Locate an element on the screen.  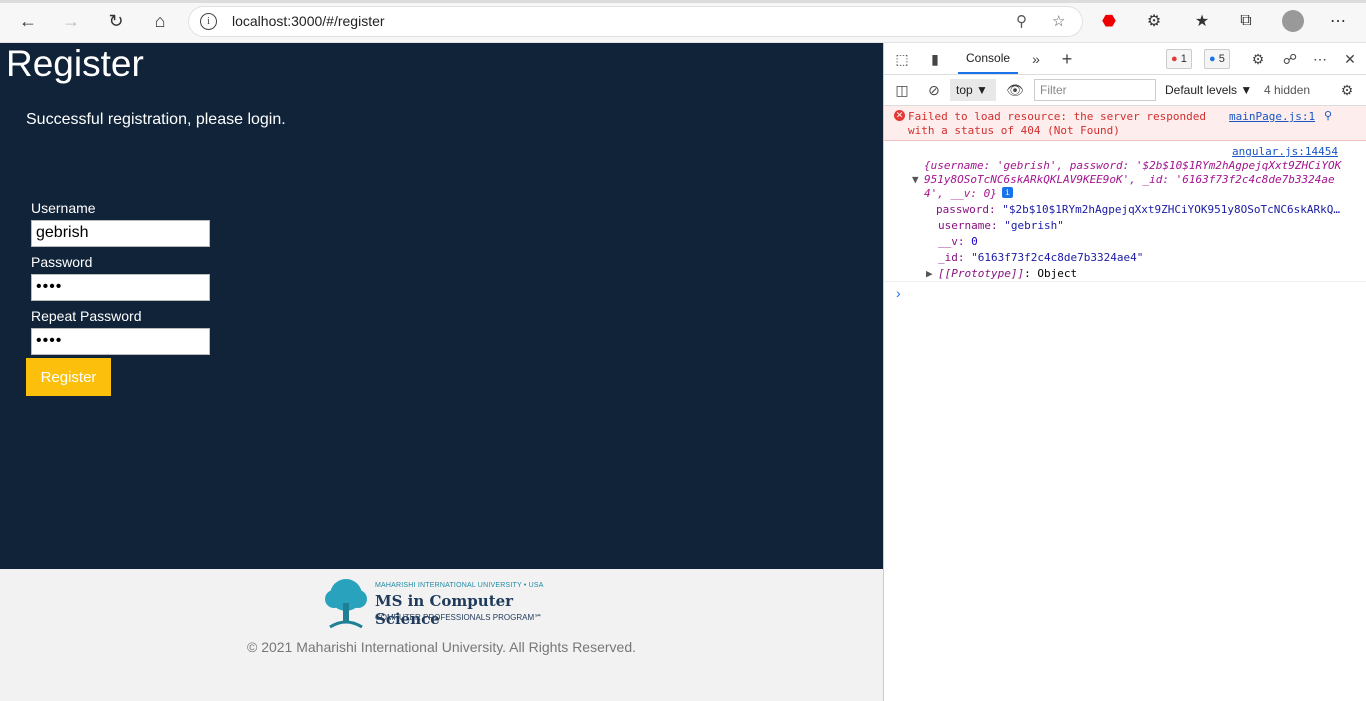
prop-prototype: [[Prototype]]: Object is located at coordinates (1007, 273).